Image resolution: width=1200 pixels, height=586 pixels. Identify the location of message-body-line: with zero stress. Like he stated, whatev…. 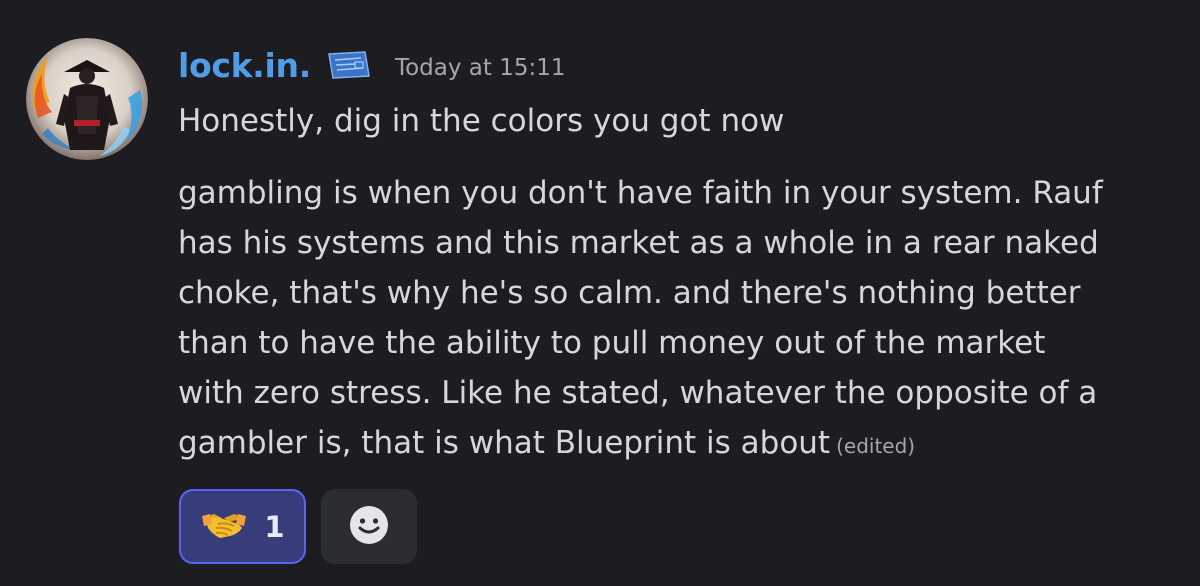
(638, 393).